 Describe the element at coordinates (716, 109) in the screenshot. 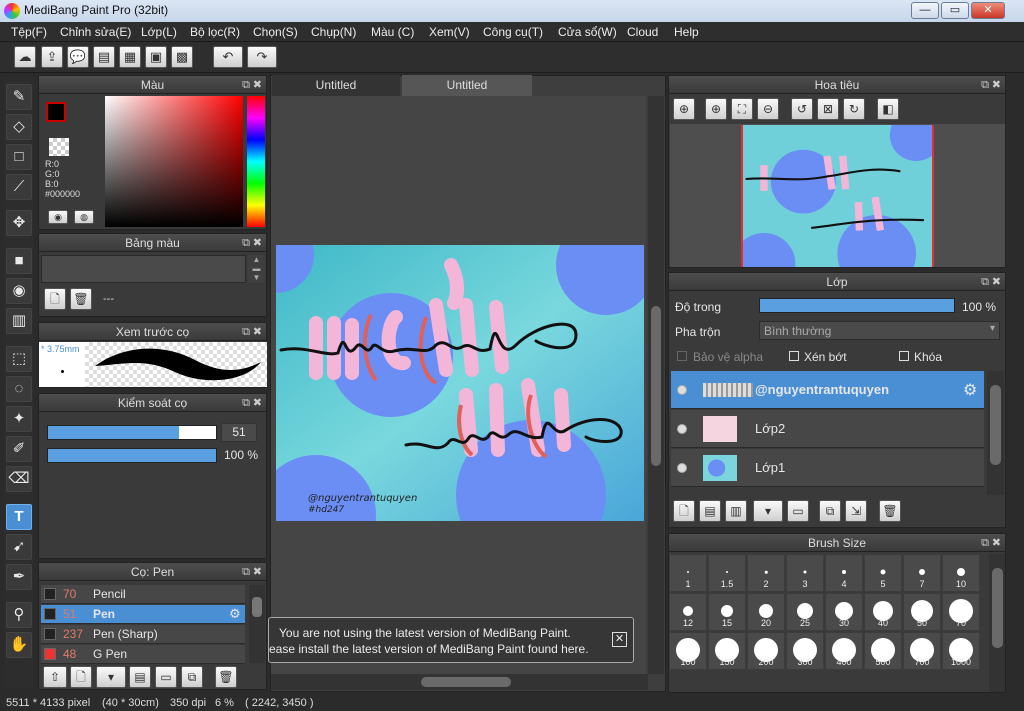

I see `zoom-in-icon: ⊕` at that location.